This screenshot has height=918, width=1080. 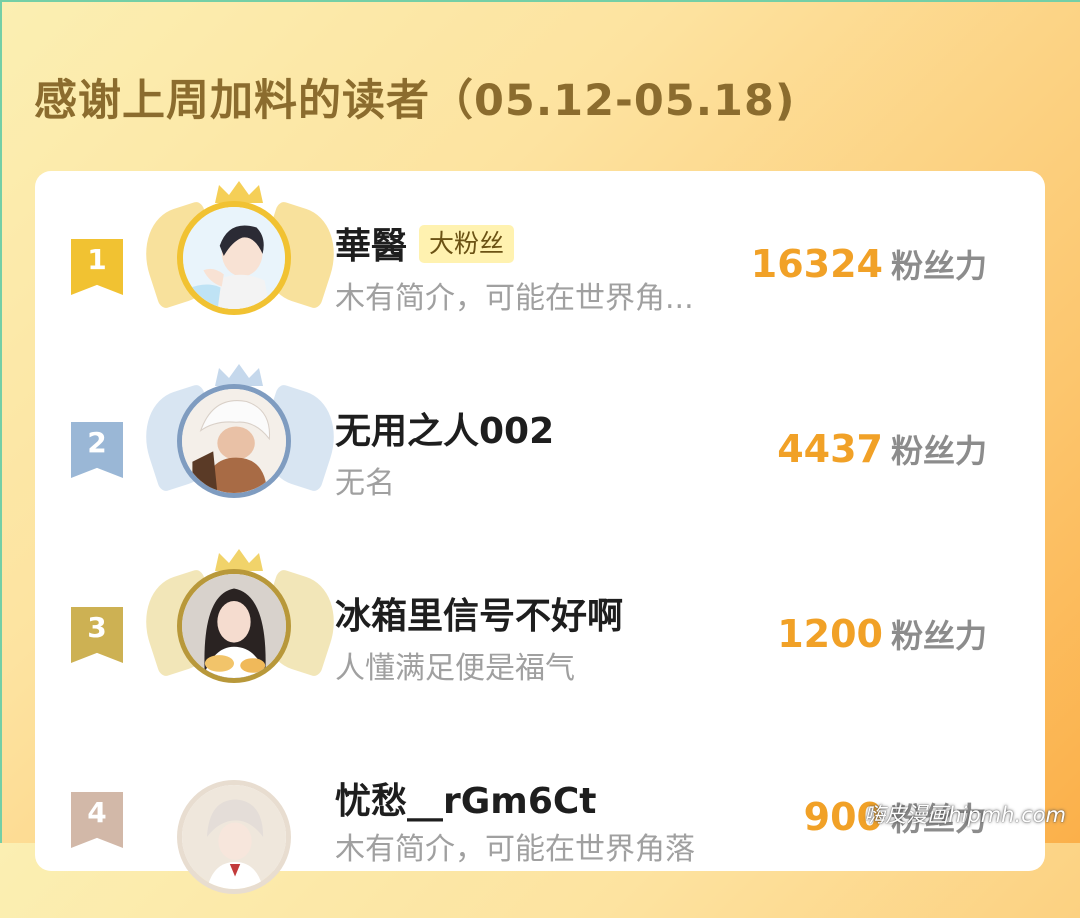 I want to click on reader-score-1: 16324 粉丝力, so click(x=868, y=264).